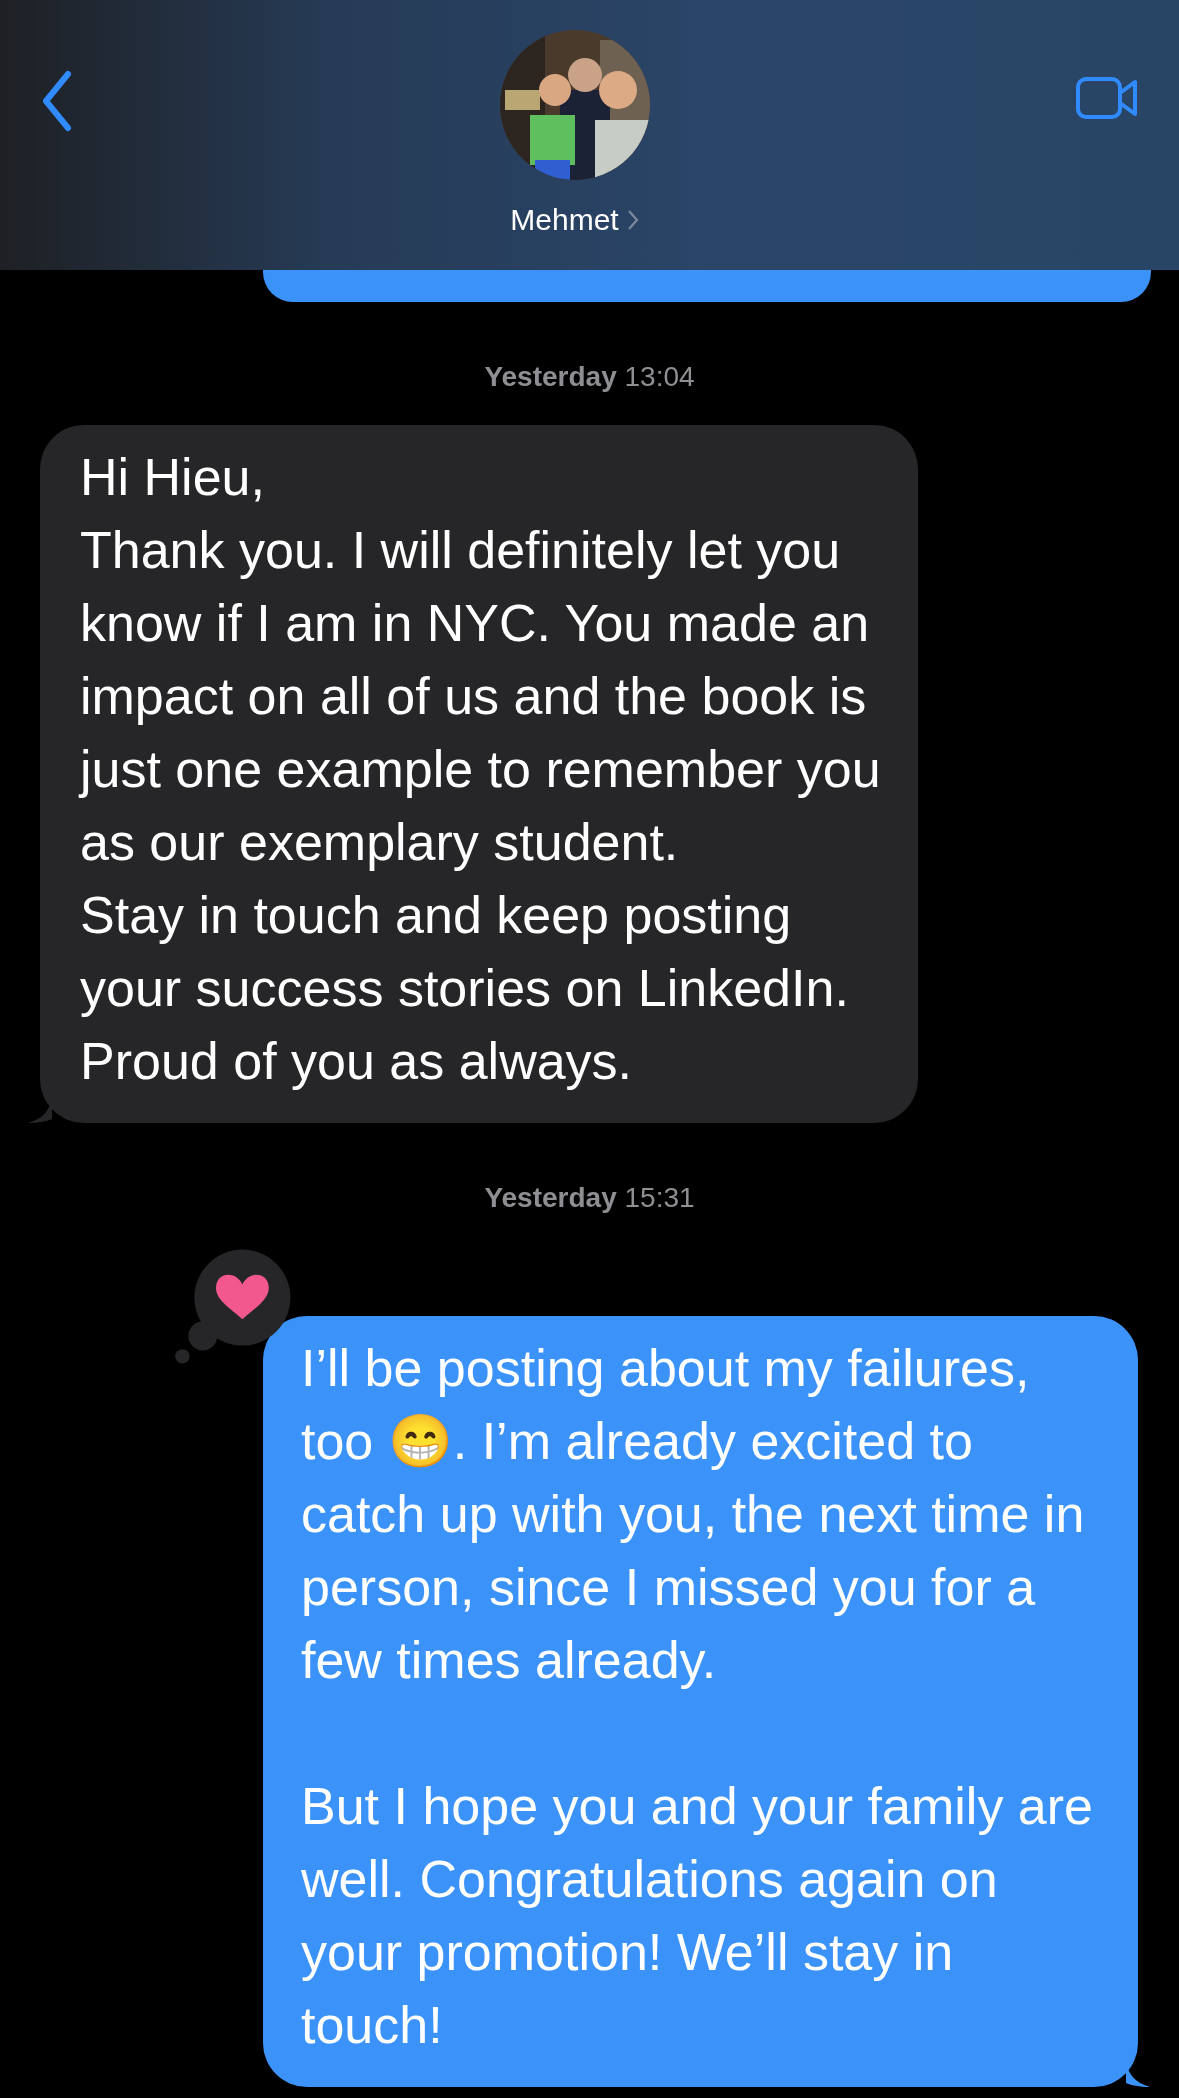 The width and height of the screenshot is (1179, 2098). What do you see at coordinates (632, 220) in the screenshot?
I see `chevron-icon` at bounding box center [632, 220].